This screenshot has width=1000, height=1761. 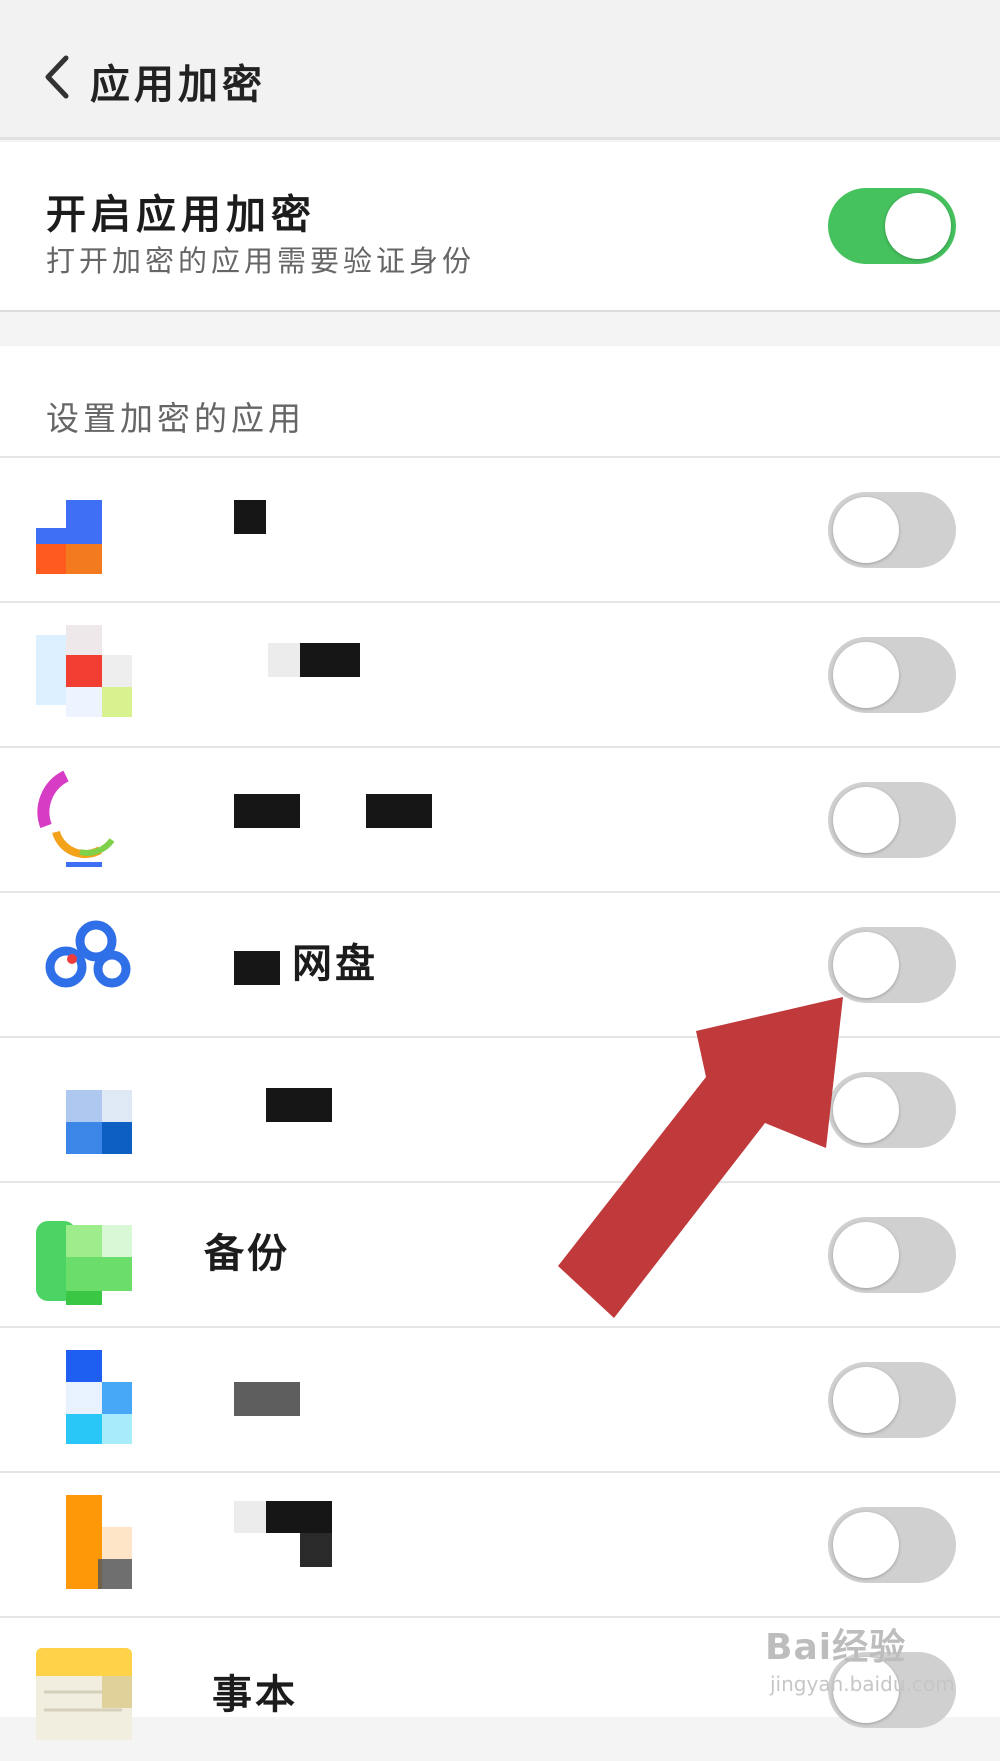 I want to click on green-backup-icon, so click(x=84, y=1263).